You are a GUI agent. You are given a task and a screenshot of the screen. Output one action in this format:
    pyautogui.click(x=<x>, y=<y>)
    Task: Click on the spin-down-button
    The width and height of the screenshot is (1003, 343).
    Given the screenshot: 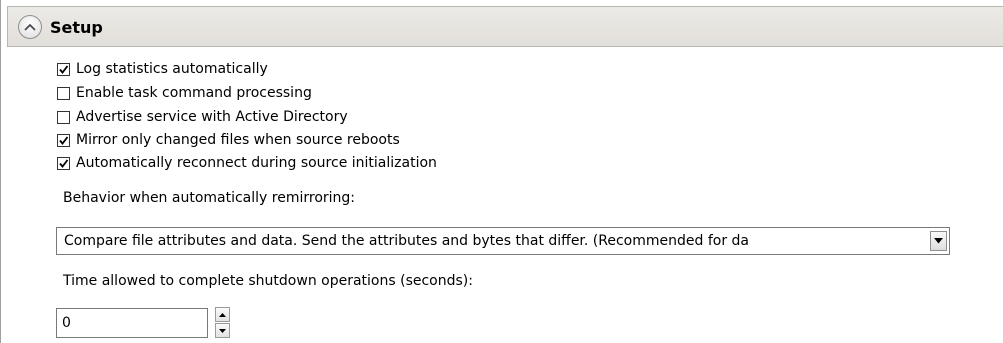 What is the action you would take?
    pyautogui.click(x=222, y=330)
    